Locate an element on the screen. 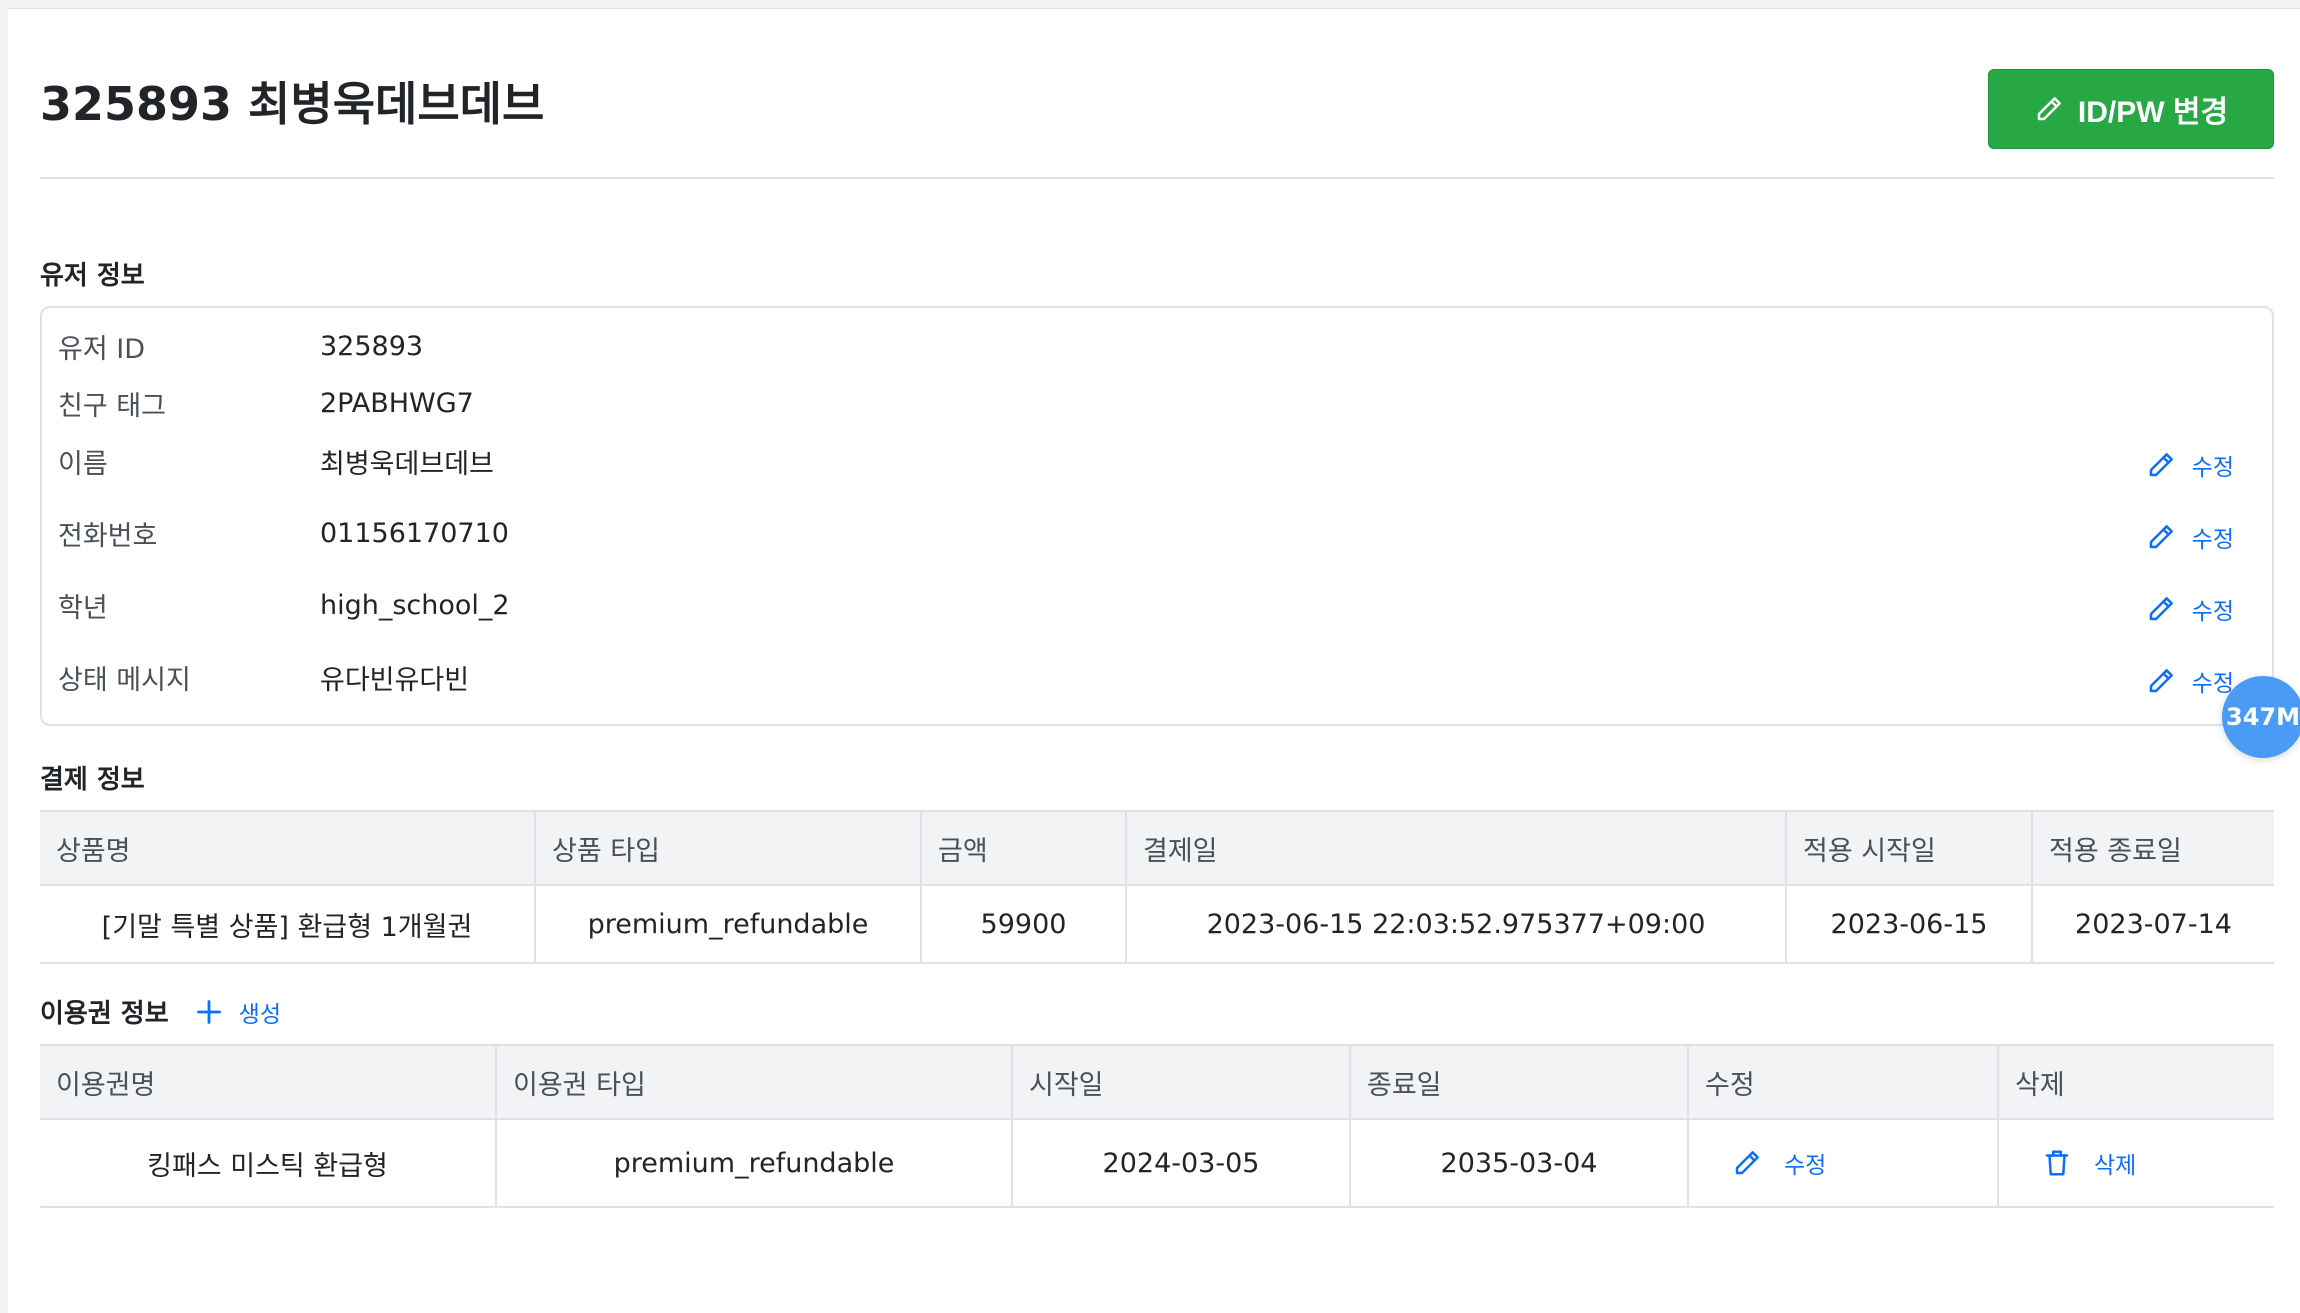  delete-ticket-button: 삭제 is located at coordinates (2136, 1163).